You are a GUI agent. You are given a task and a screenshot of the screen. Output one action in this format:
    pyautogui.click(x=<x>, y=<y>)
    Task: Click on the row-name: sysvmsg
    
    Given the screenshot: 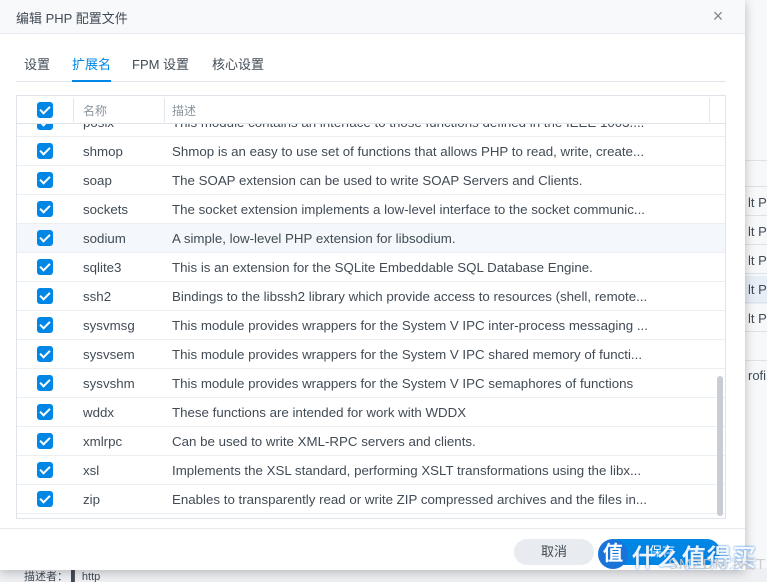 What is the action you would take?
    pyautogui.click(x=109, y=325)
    